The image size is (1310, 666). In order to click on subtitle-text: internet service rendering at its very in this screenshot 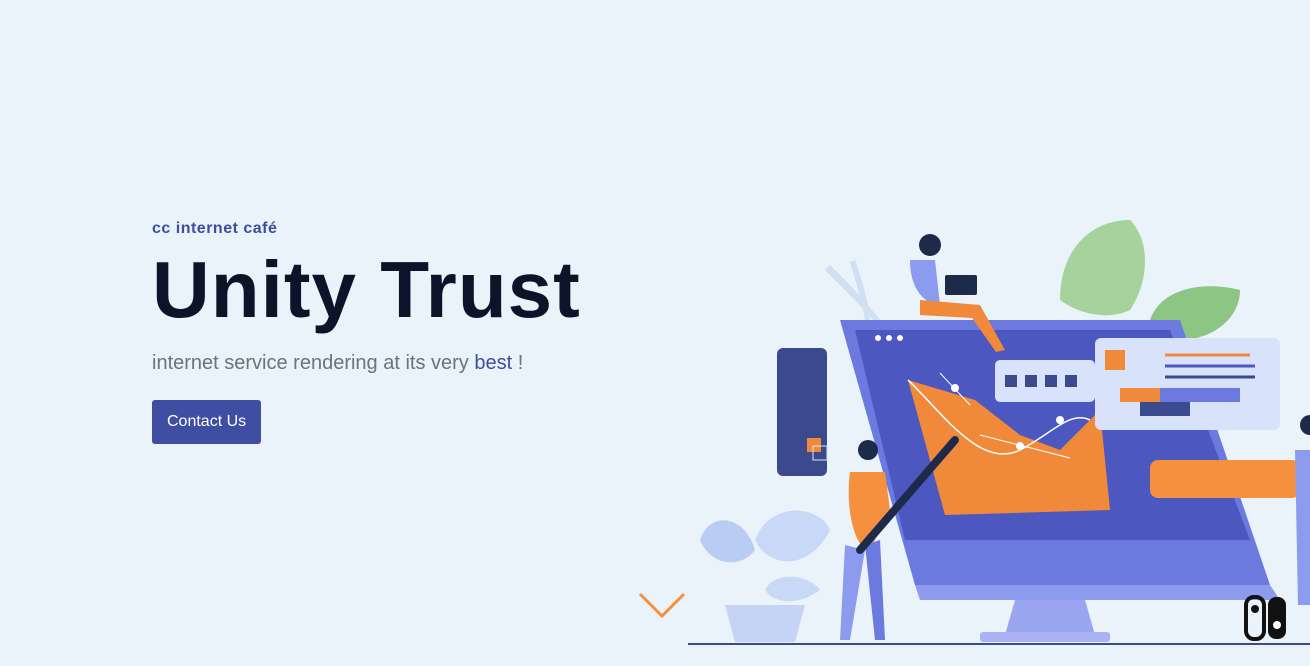, I will do `click(313, 363)`.